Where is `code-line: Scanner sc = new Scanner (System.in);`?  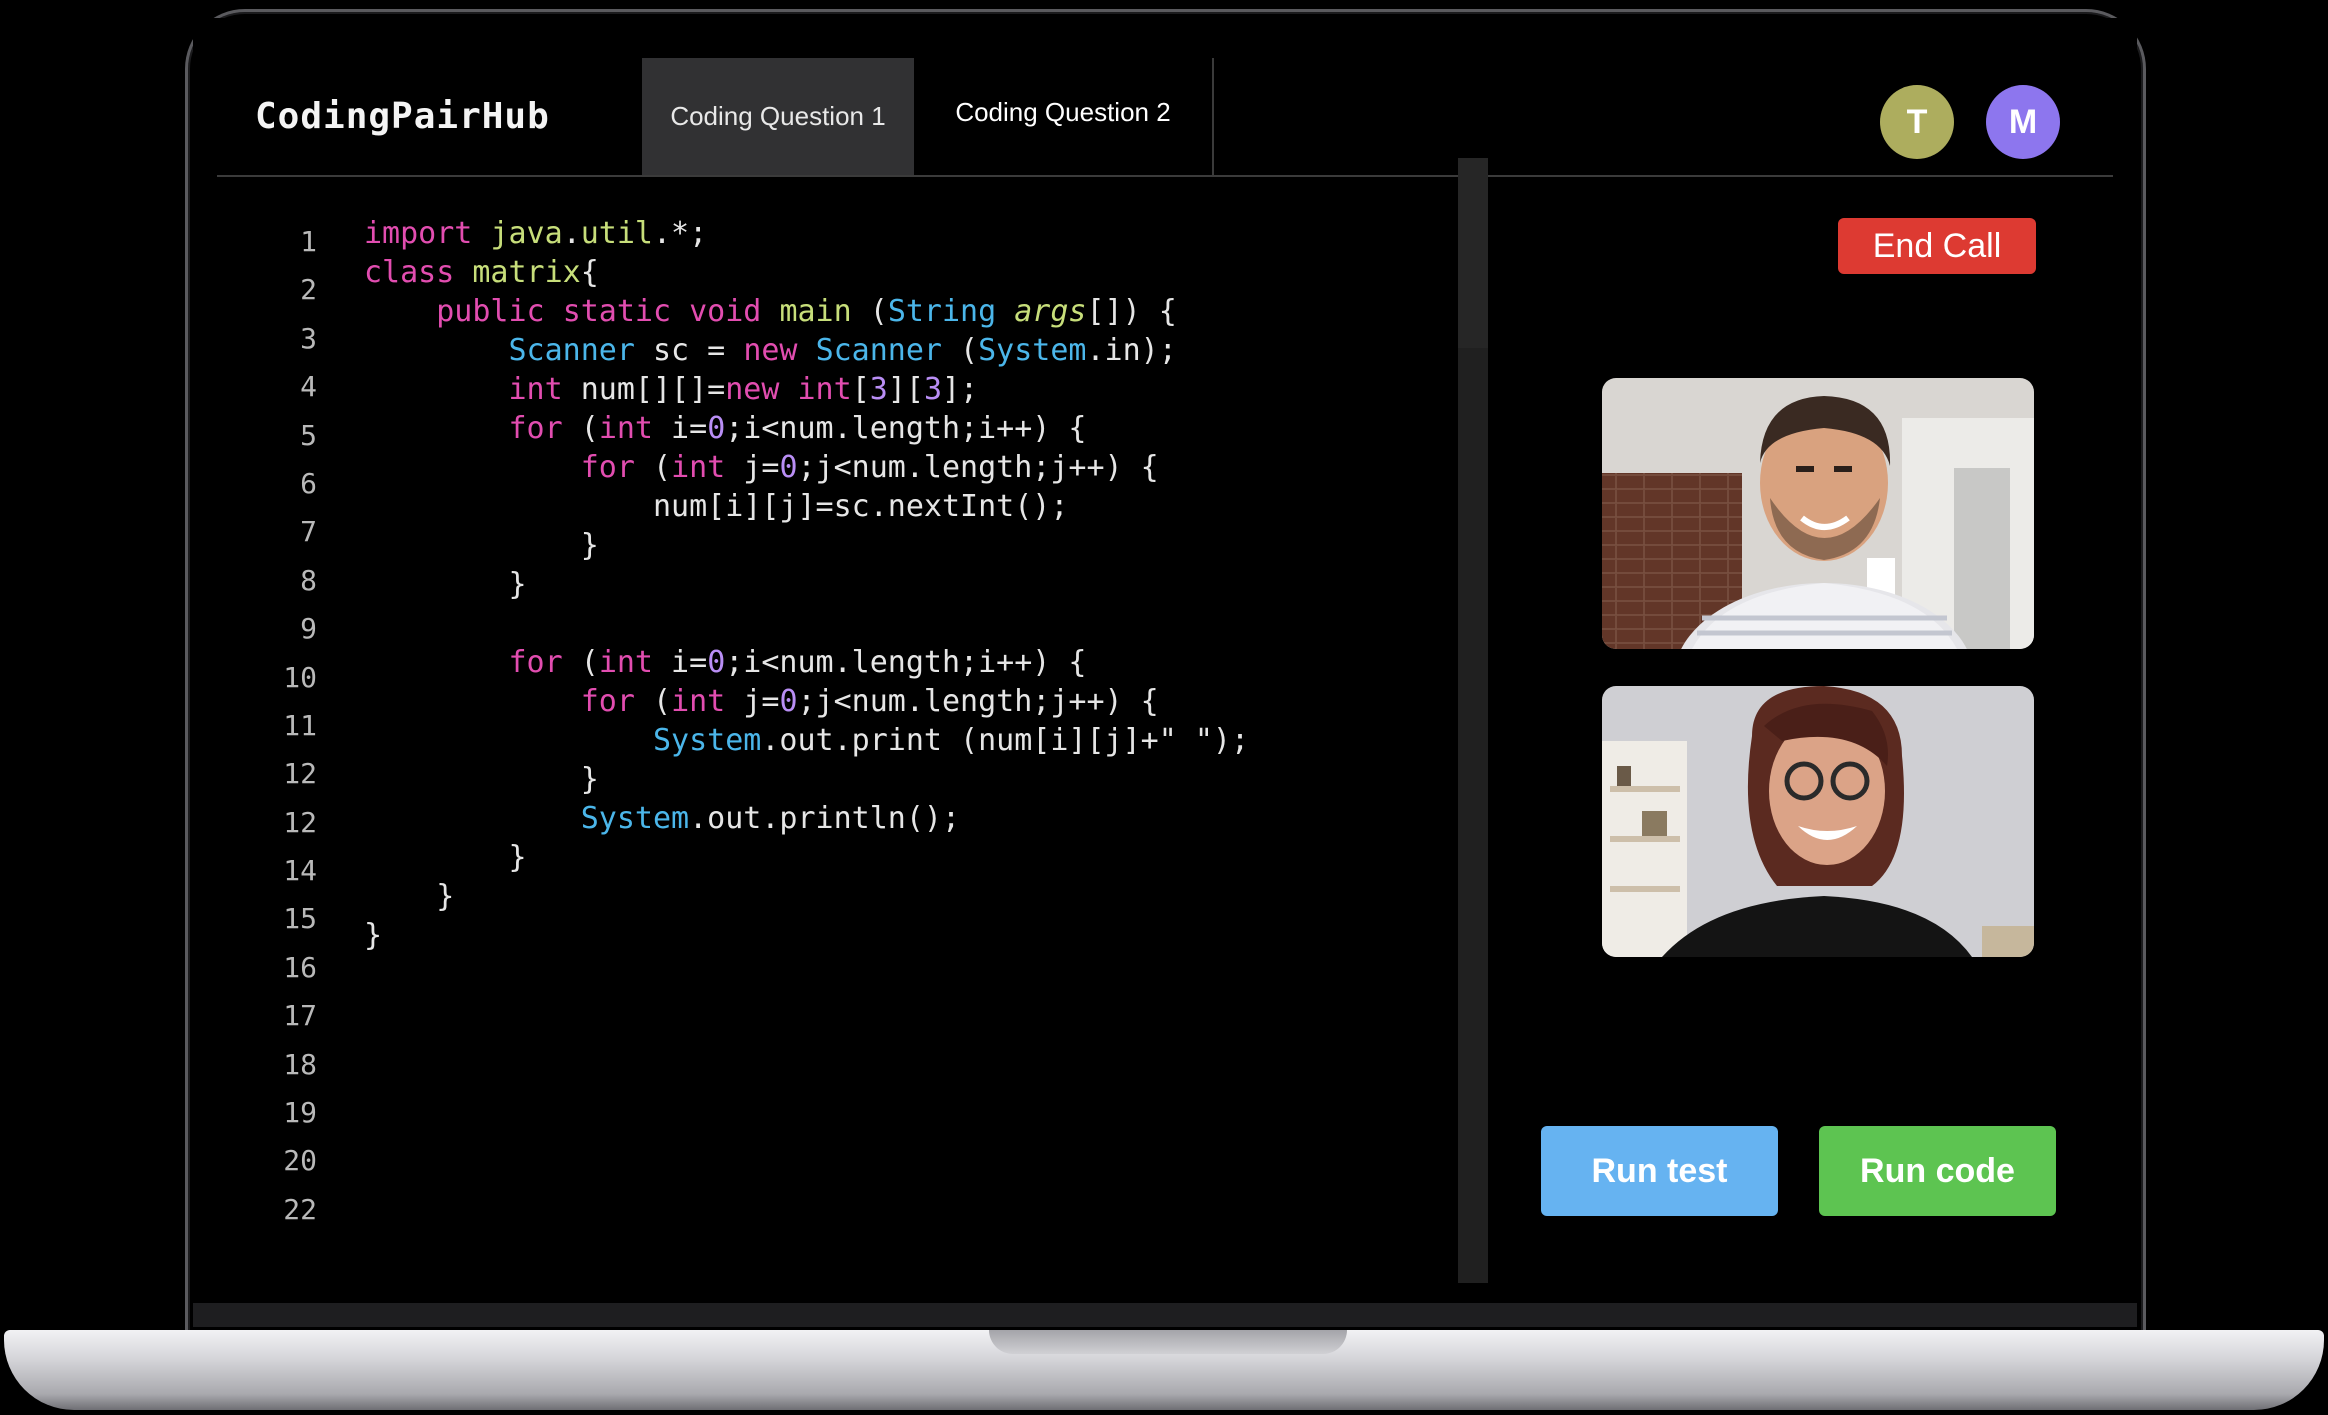 code-line: Scanner sc = new Scanner (System.in); is located at coordinates (842, 350).